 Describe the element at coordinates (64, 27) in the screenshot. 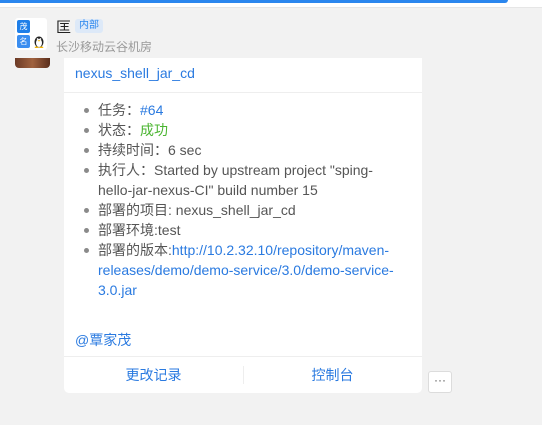

I see `group-name: 匡` at that location.